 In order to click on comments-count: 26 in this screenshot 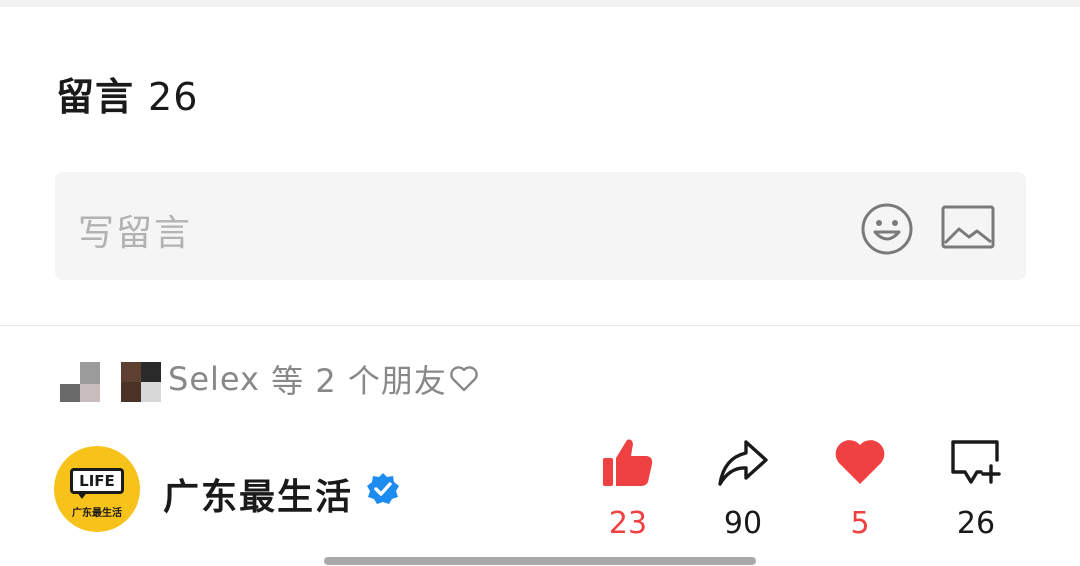, I will do `click(173, 97)`.